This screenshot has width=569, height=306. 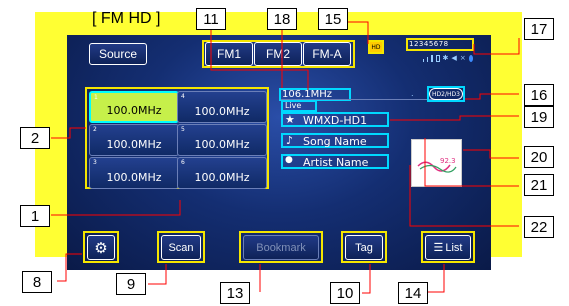 What do you see at coordinates (448, 247) in the screenshot?
I see `list-highlight` at bounding box center [448, 247].